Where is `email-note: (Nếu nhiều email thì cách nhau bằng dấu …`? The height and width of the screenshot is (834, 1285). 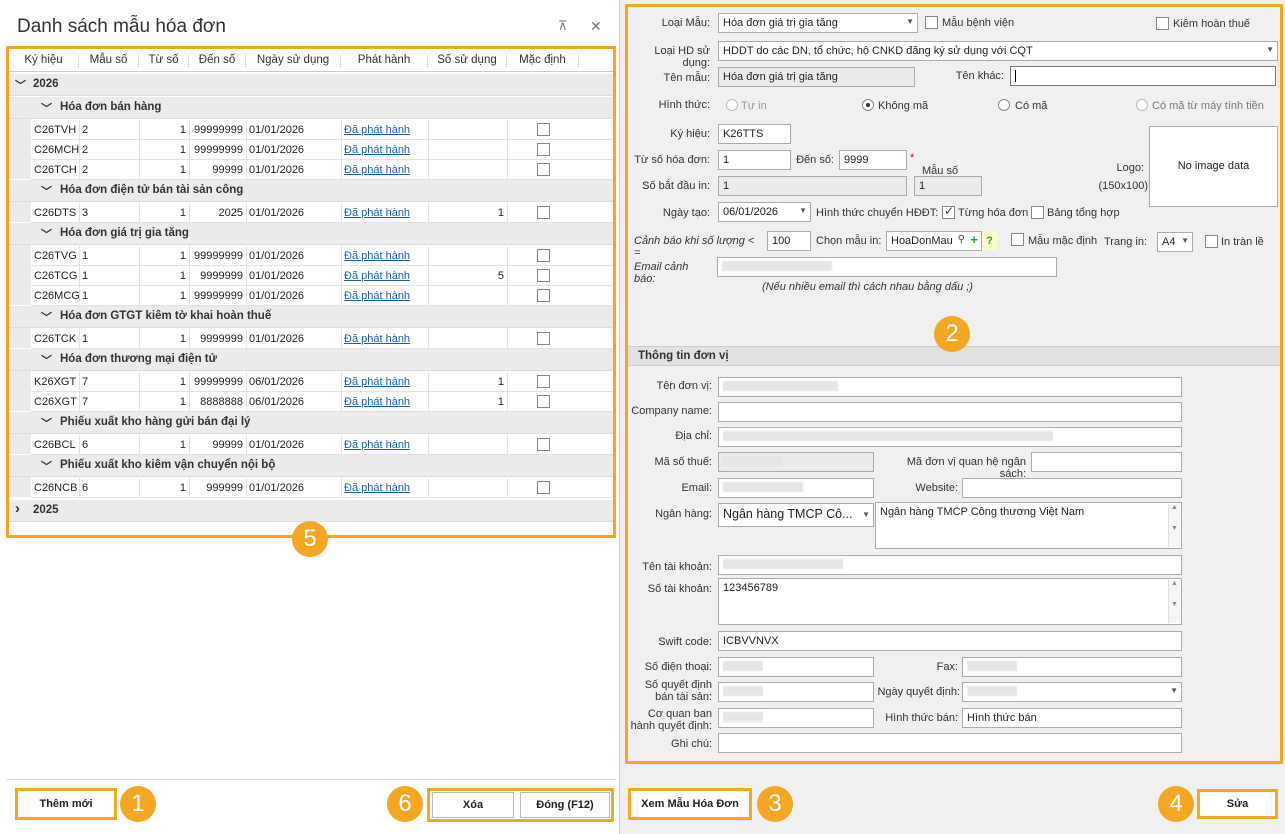
email-note: (Nếu nhiều email thì cách nhau bằng dấu … is located at coordinates (867, 287).